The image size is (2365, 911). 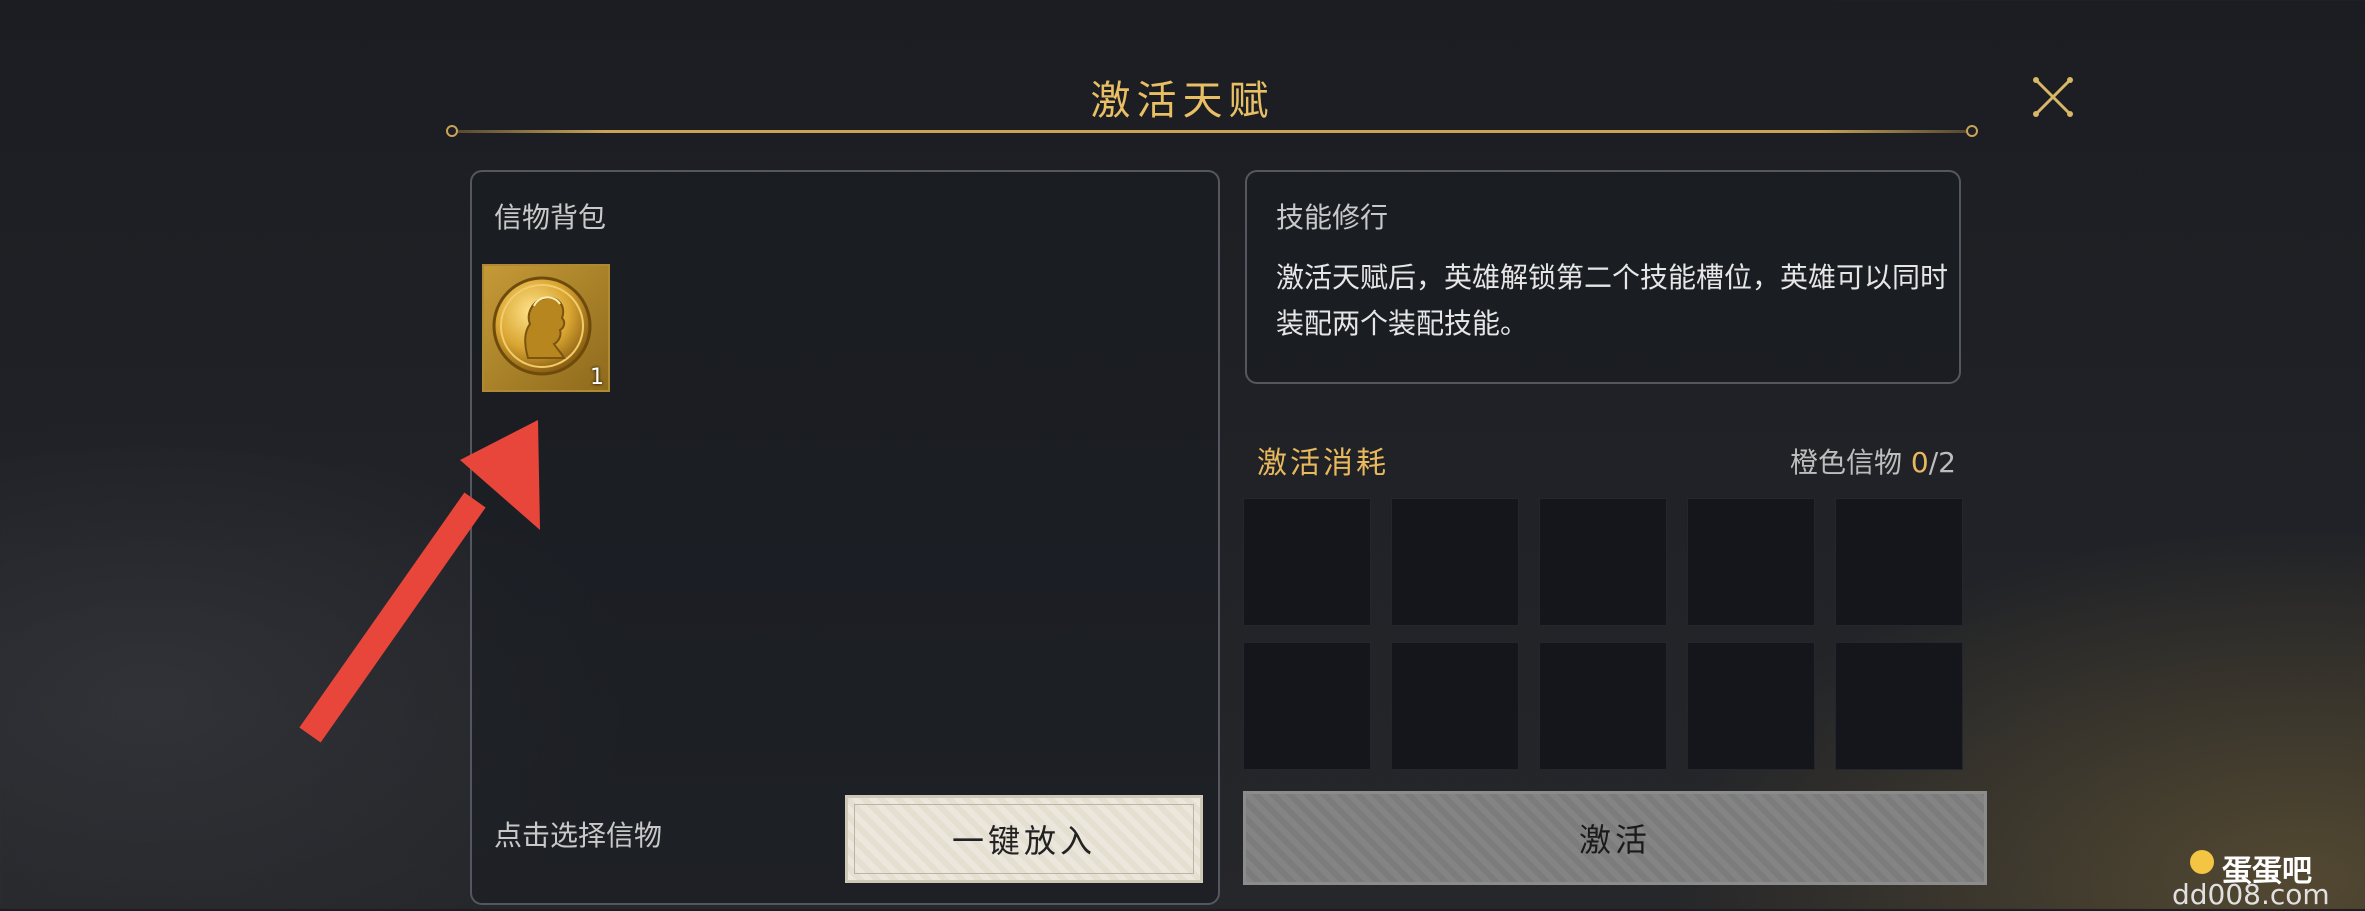 I want to click on cost-requirement: 橙色信物 0/2, so click(x=1873, y=461).